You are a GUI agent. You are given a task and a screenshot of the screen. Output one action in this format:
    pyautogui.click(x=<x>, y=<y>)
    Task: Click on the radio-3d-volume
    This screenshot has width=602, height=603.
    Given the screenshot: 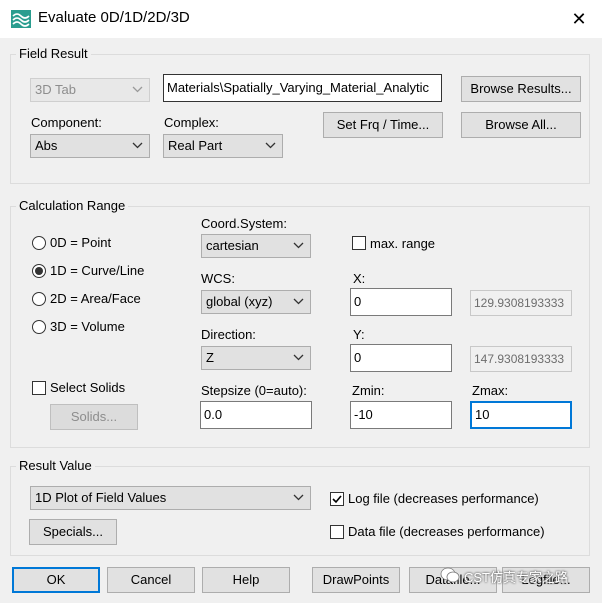 What is the action you would take?
    pyautogui.click(x=39, y=327)
    